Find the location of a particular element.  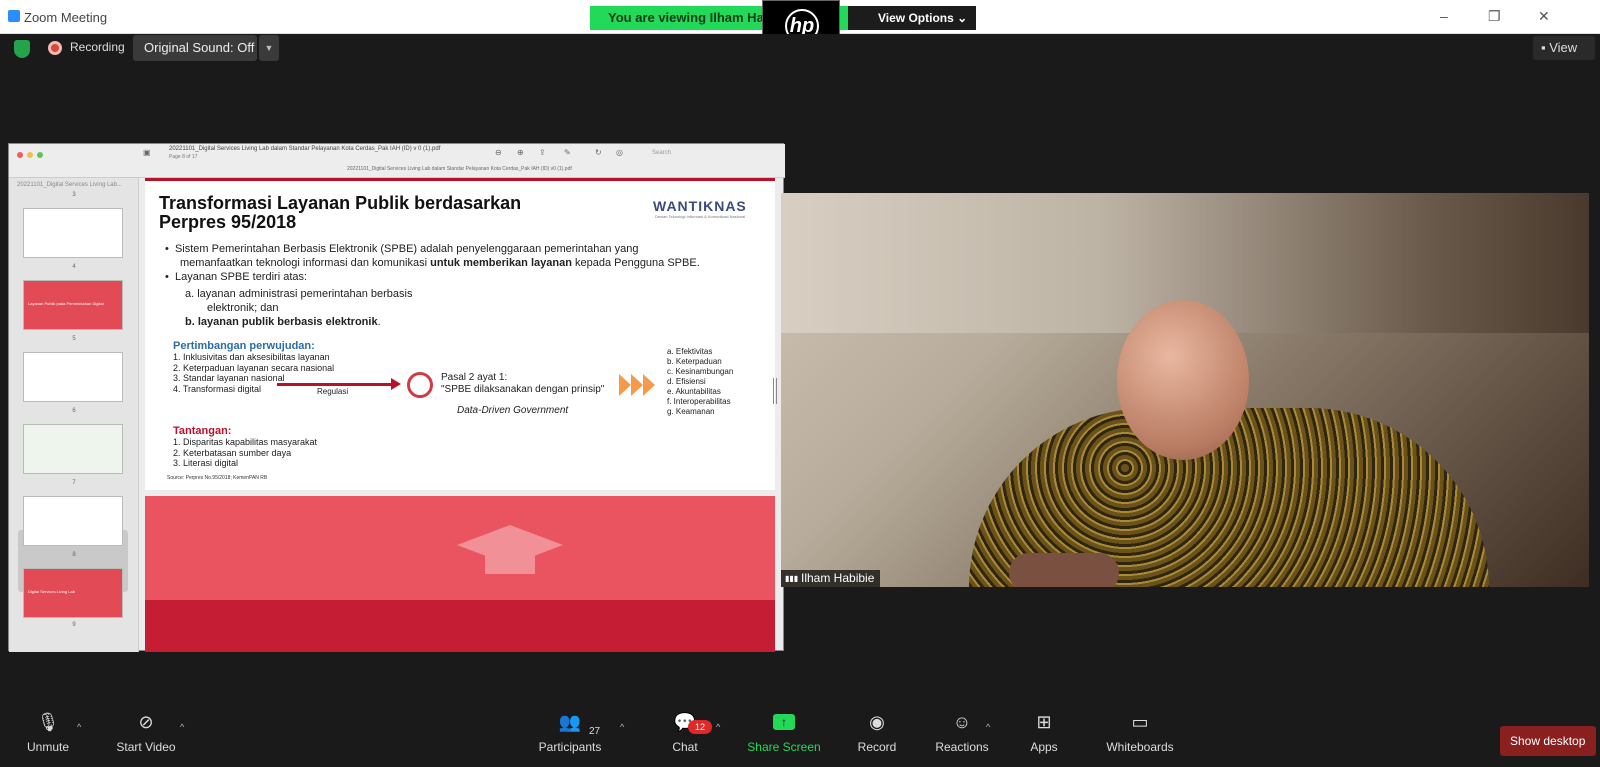

window-title: Zoom Meeting is located at coordinates (66, 17).